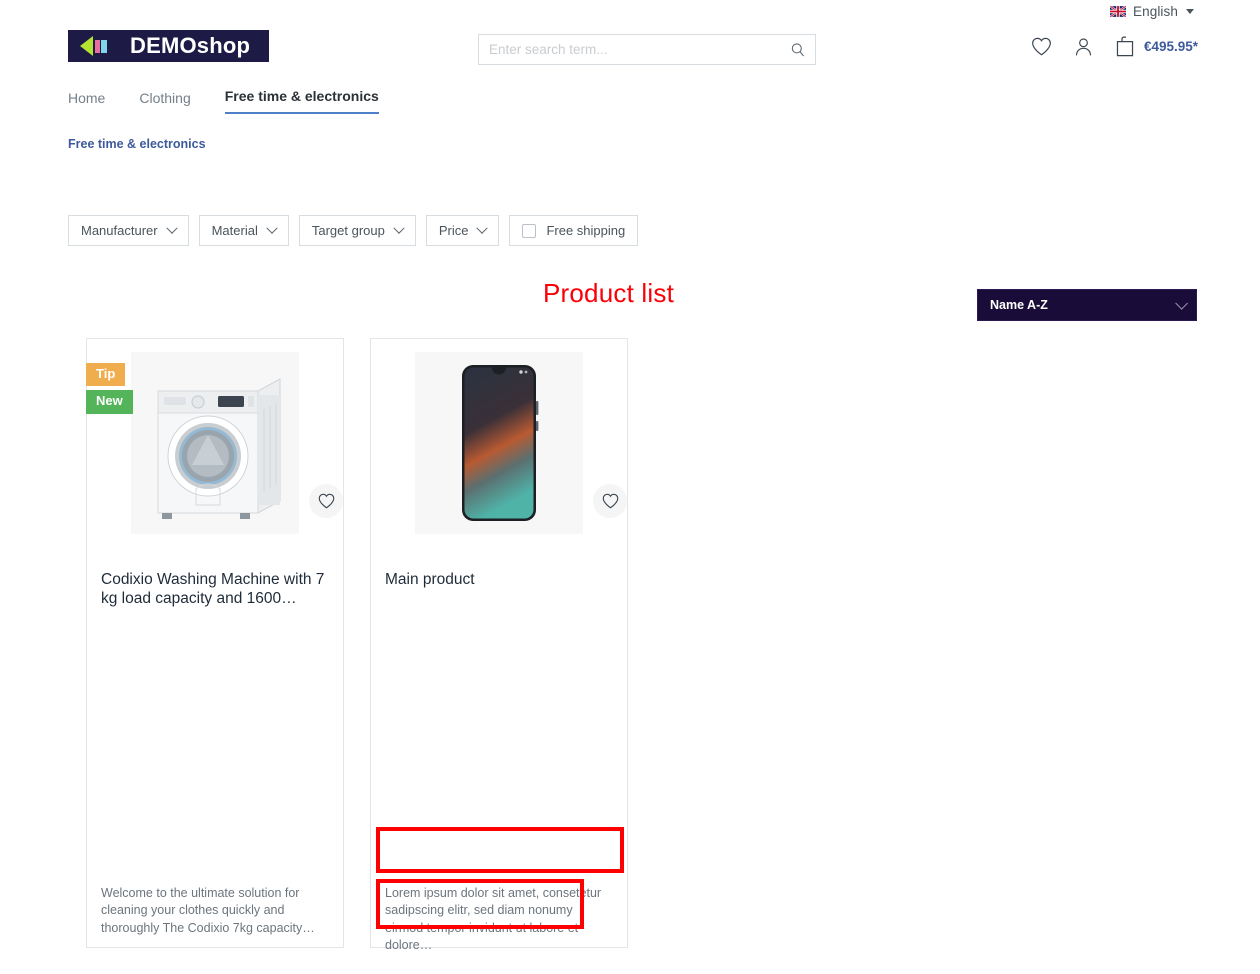  What do you see at coordinates (1118, 11) in the screenshot?
I see `uk-flag-icon` at bounding box center [1118, 11].